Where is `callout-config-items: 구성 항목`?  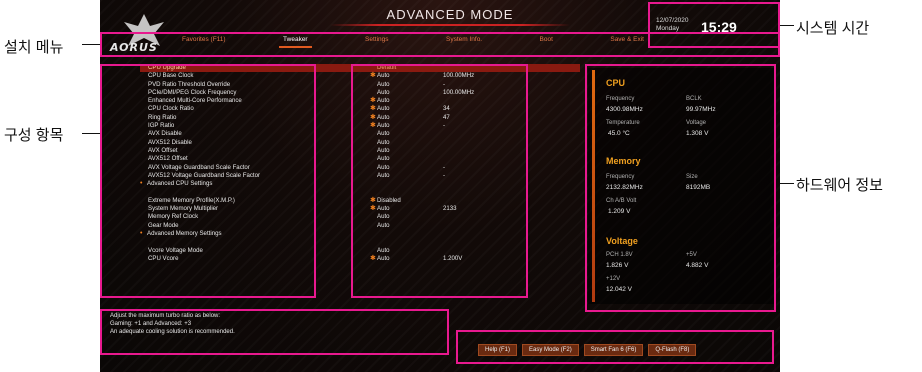 callout-config-items: 구성 항목 is located at coordinates (34, 135).